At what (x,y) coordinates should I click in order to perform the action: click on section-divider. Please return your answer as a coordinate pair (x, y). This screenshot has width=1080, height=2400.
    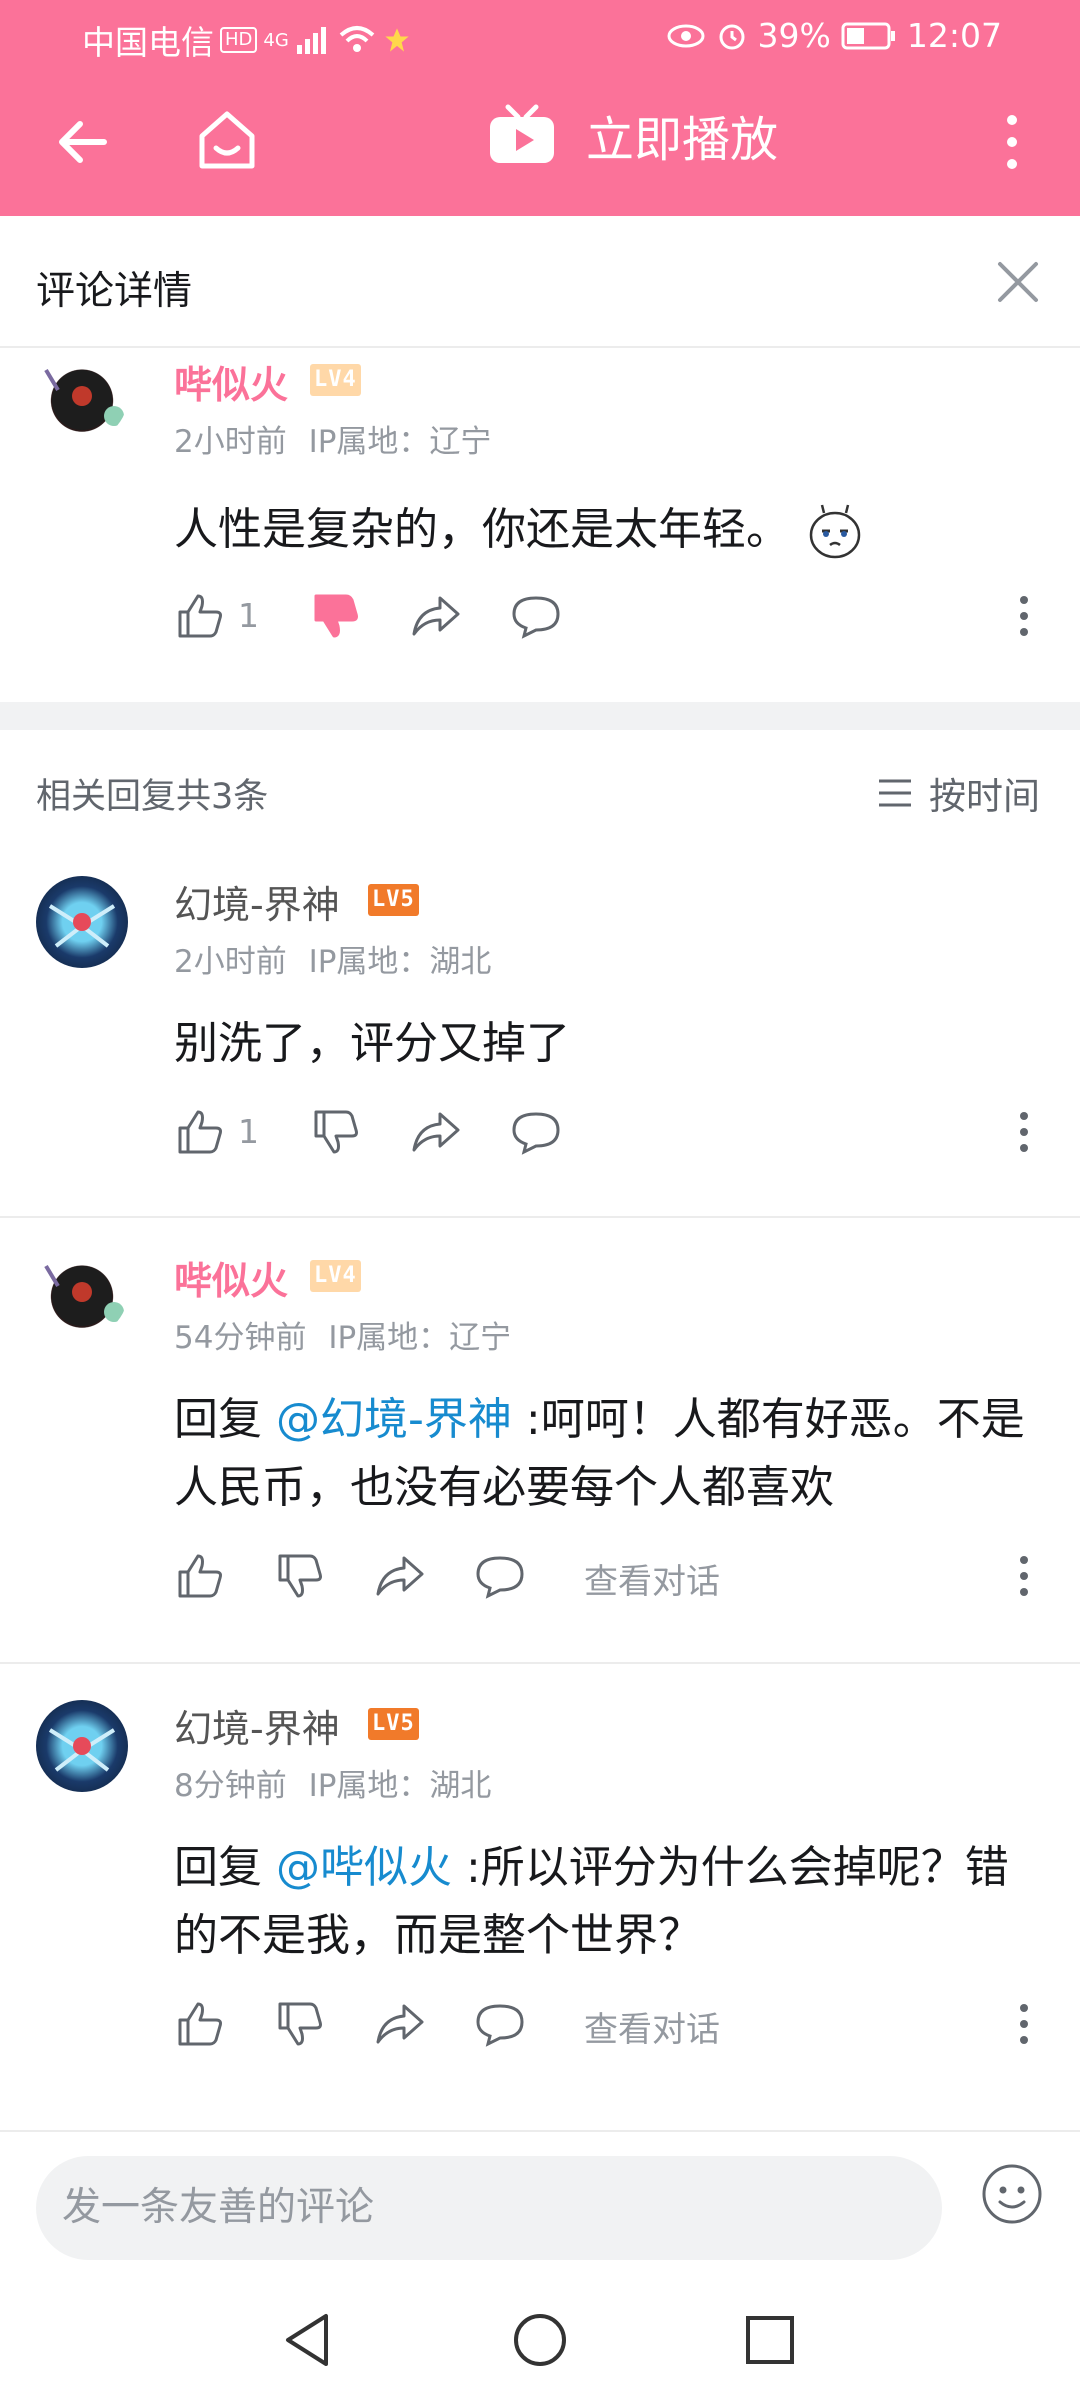
    Looking at the image, I should click on (540, 716).